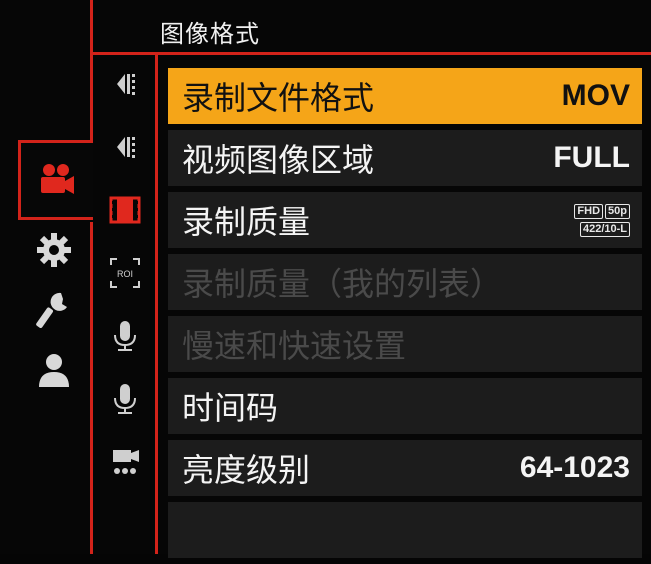  Describe the element at coordinates (405, 96) in the screenshot. I see `menu-item-rec-file-format: 录制文件格式 MOV` at that location.